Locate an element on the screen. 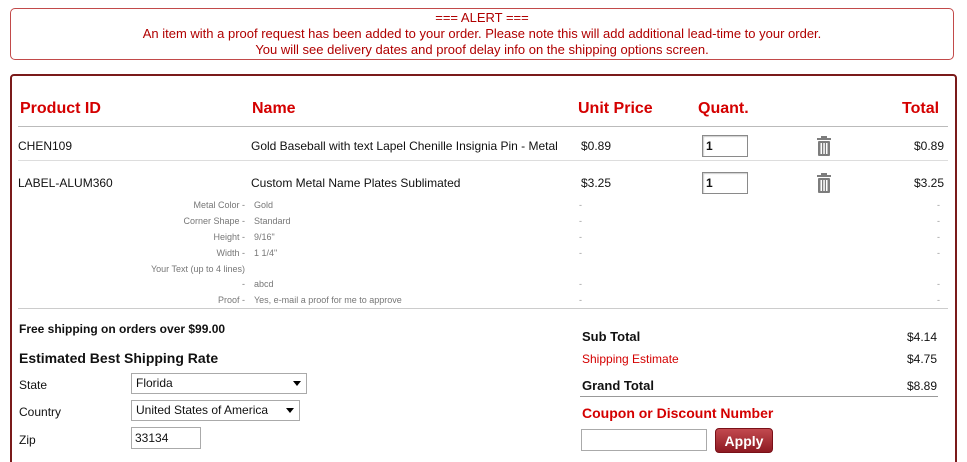 The height and width of the screenshot is (462, 967). option-label: Corner Shape - is located at coordinates (214, 221).